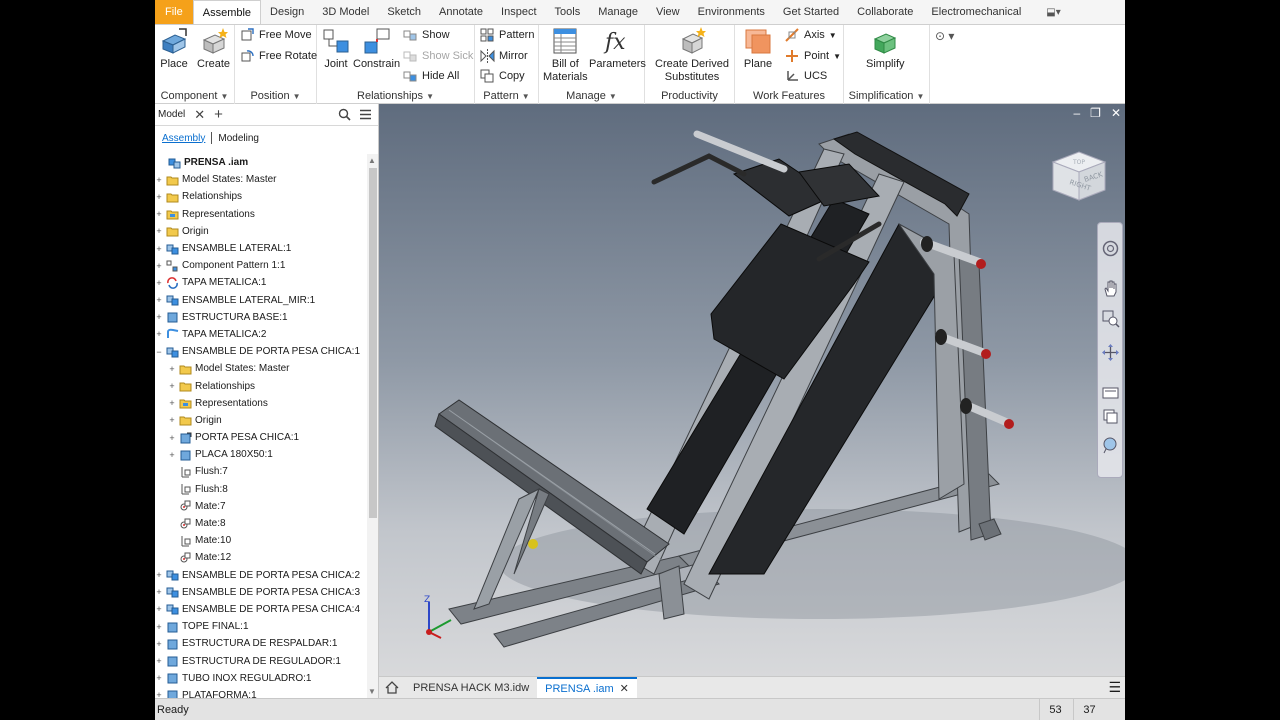 The height and width of the screenshot is (720, 1280). What do you see at coordinates (1110, 392) in the screenshot?
I see `look-at-icon` at bounding box center [1110, 392].